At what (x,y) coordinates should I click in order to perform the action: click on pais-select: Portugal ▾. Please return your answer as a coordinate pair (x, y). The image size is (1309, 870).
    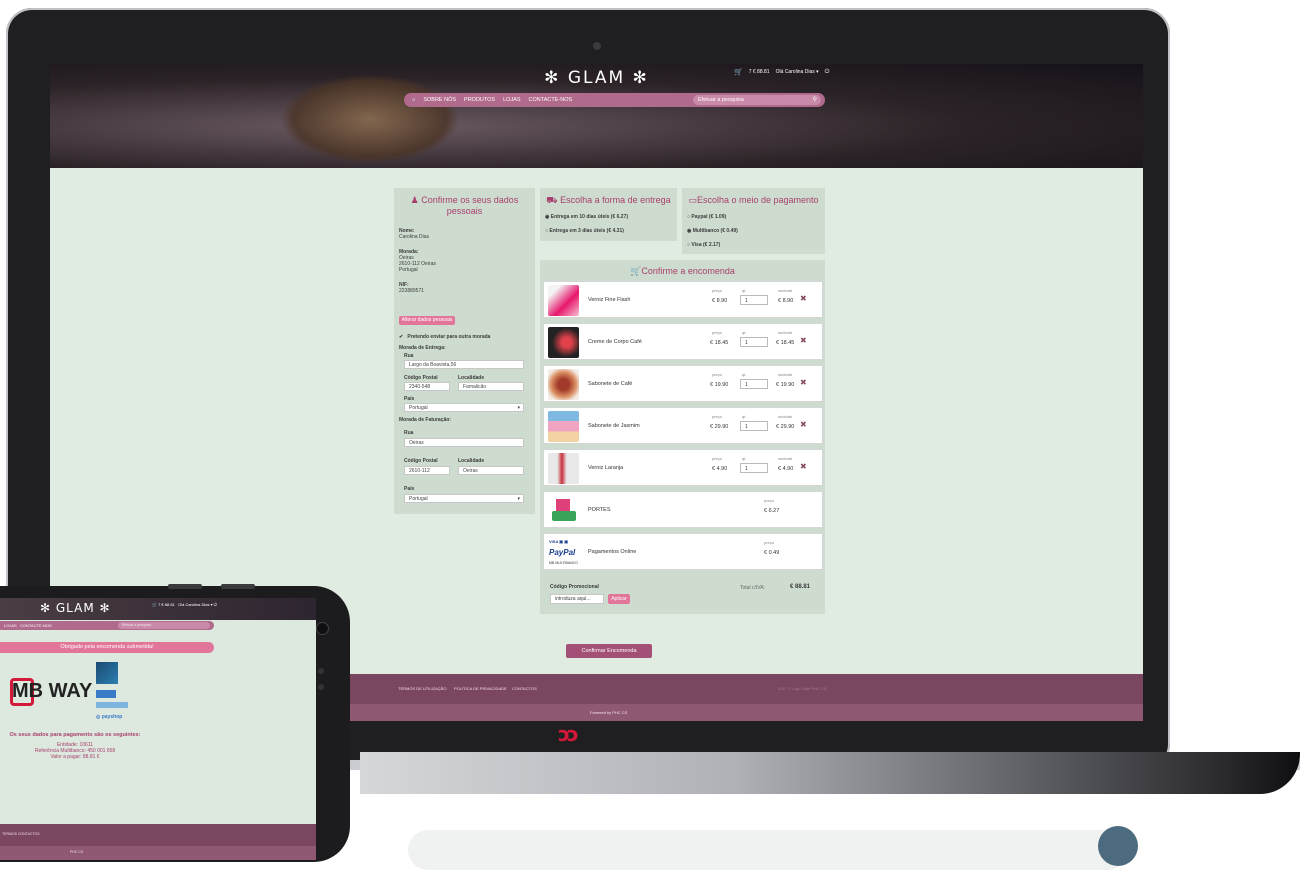
    Looking at the image, I should click on (464, 407).